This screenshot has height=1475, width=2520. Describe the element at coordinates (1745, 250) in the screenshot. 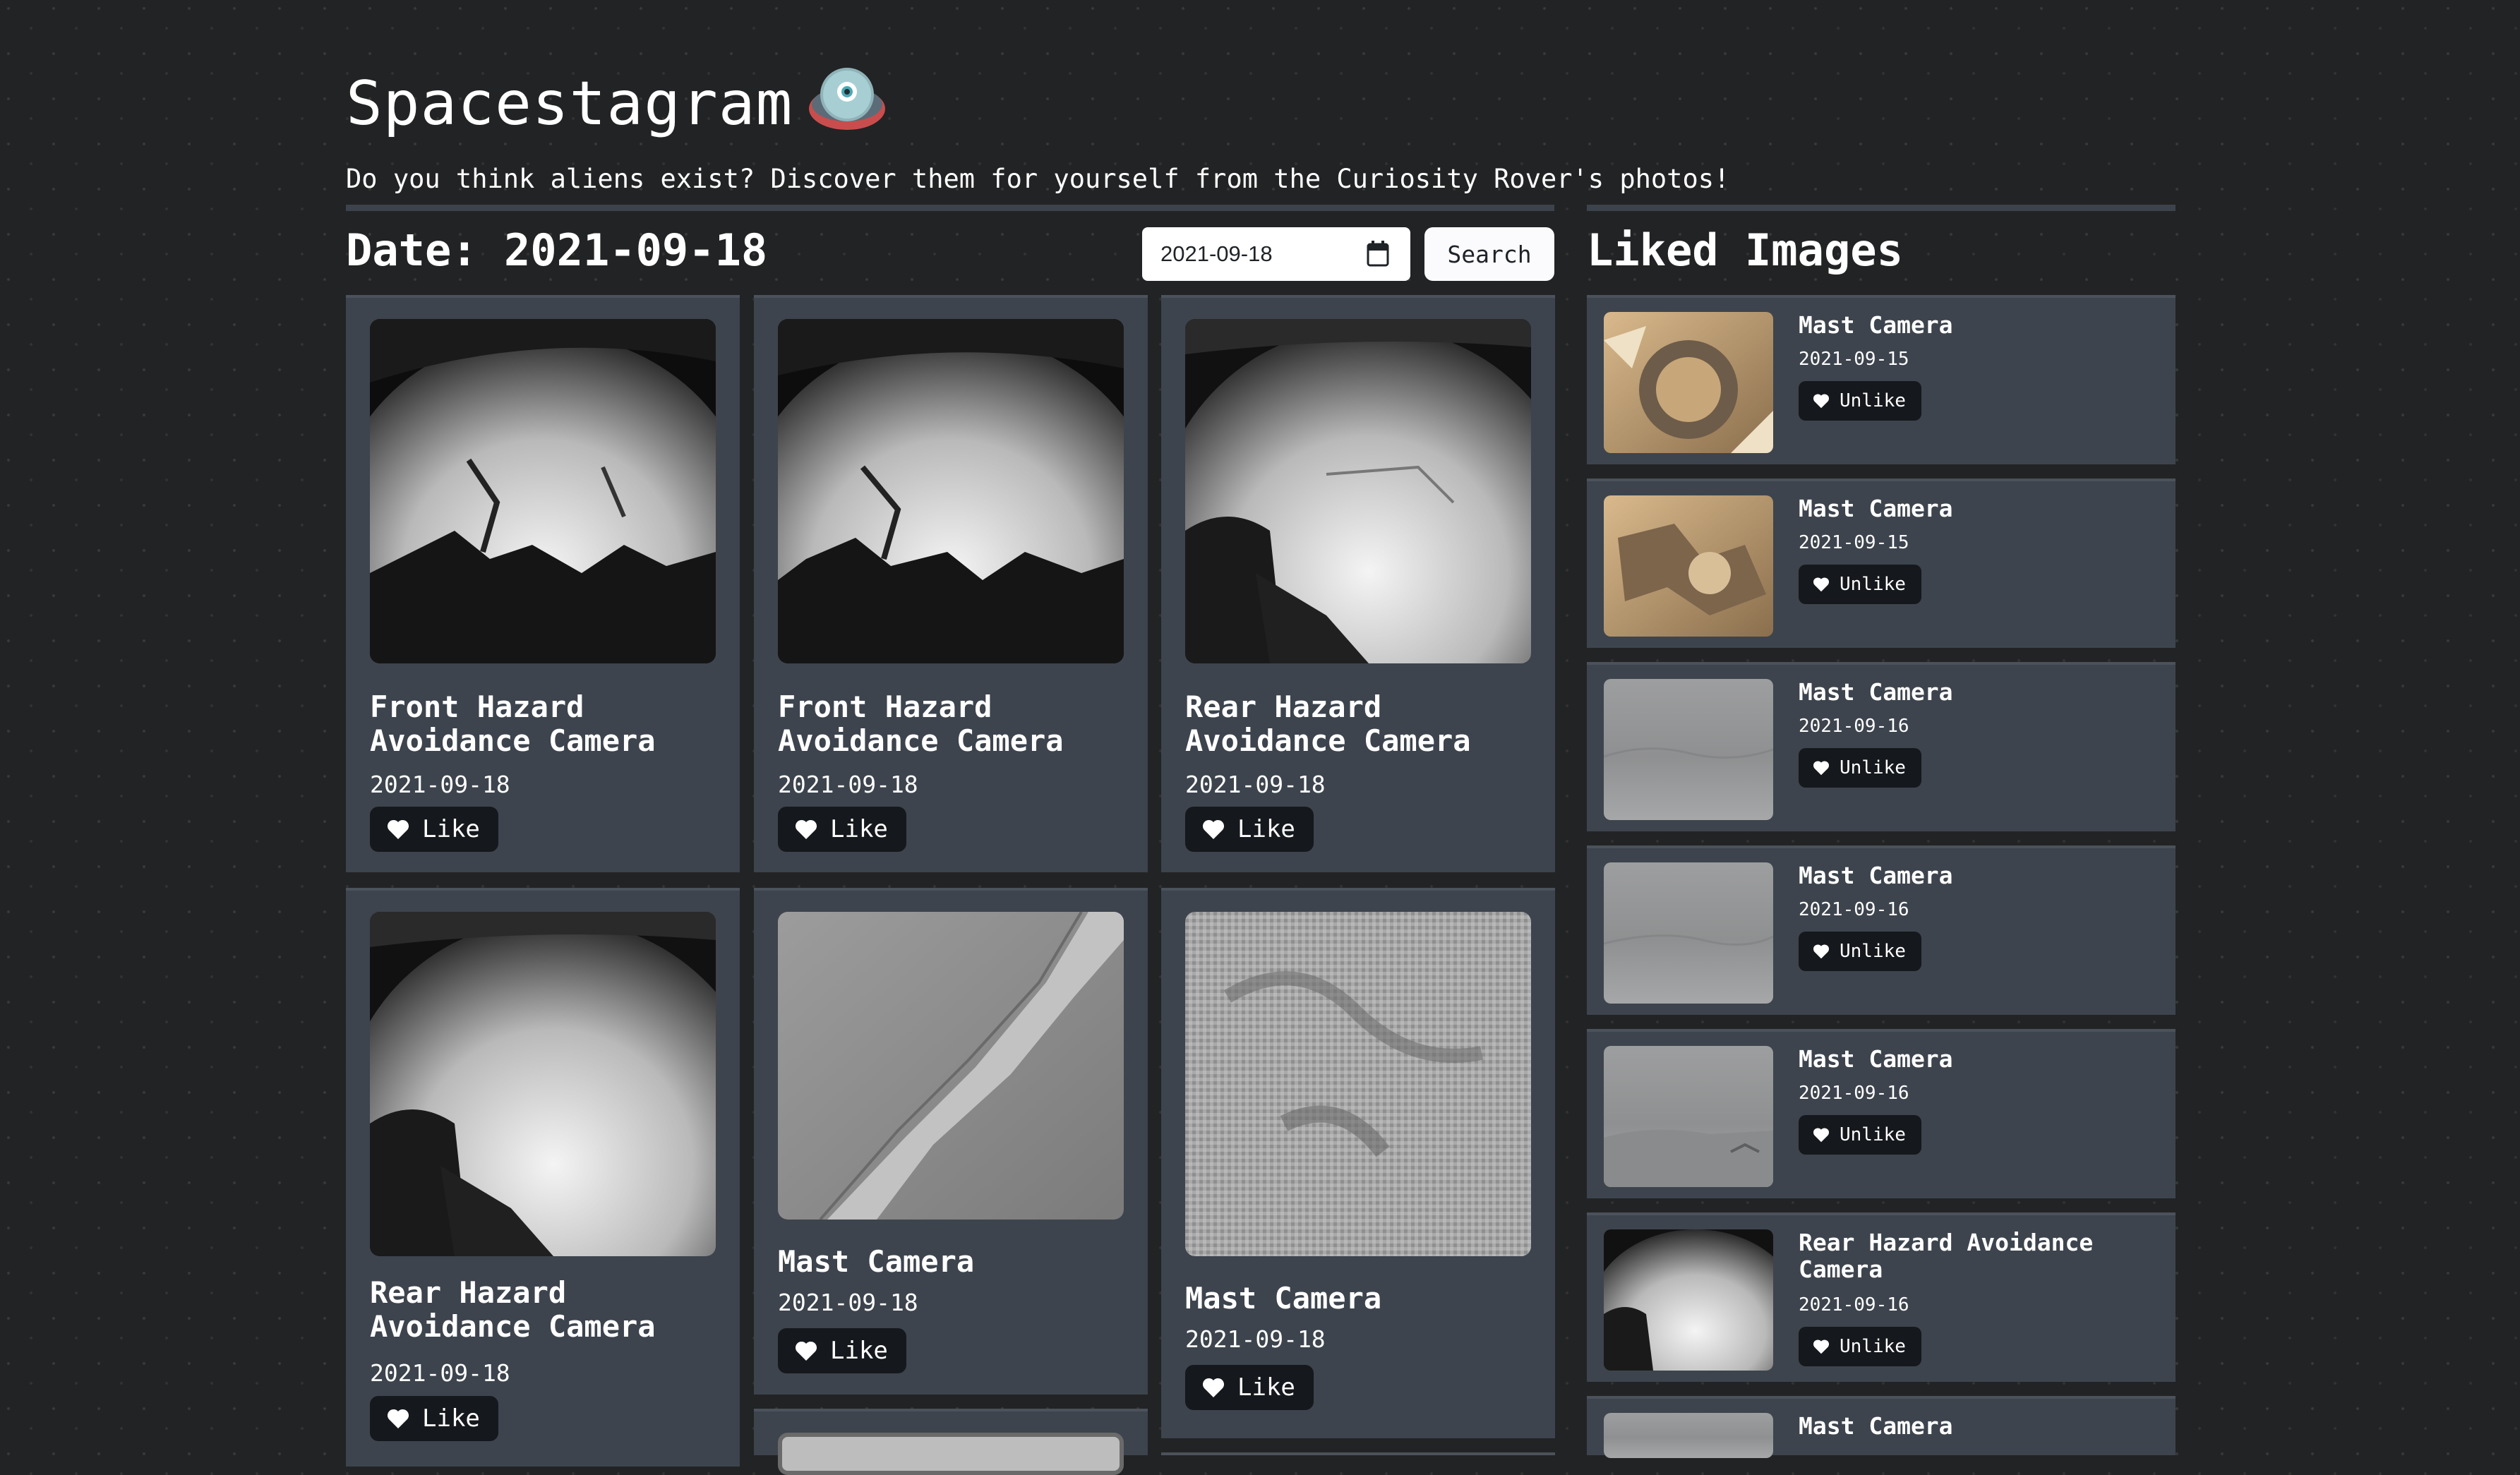

I see `liked-heading: Liked Images` at that location.